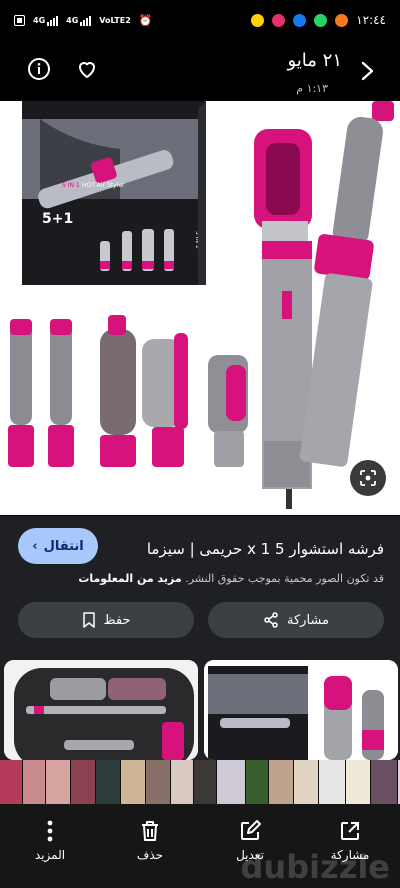 This screenshot has width=400, height=888. I want to click on status-right: 4G 4G VoLTE2 ⏰, so click(83, 20).